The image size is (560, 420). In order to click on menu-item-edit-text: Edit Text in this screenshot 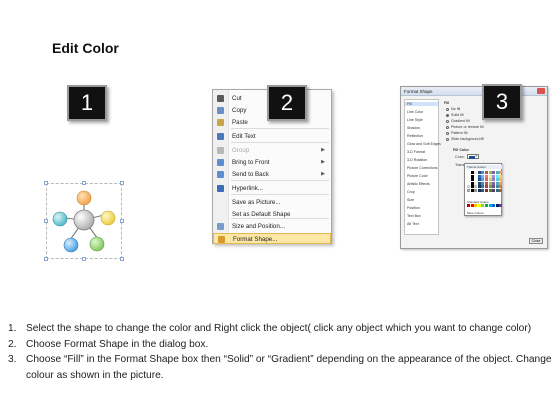, I will do `click(272, 136)`.